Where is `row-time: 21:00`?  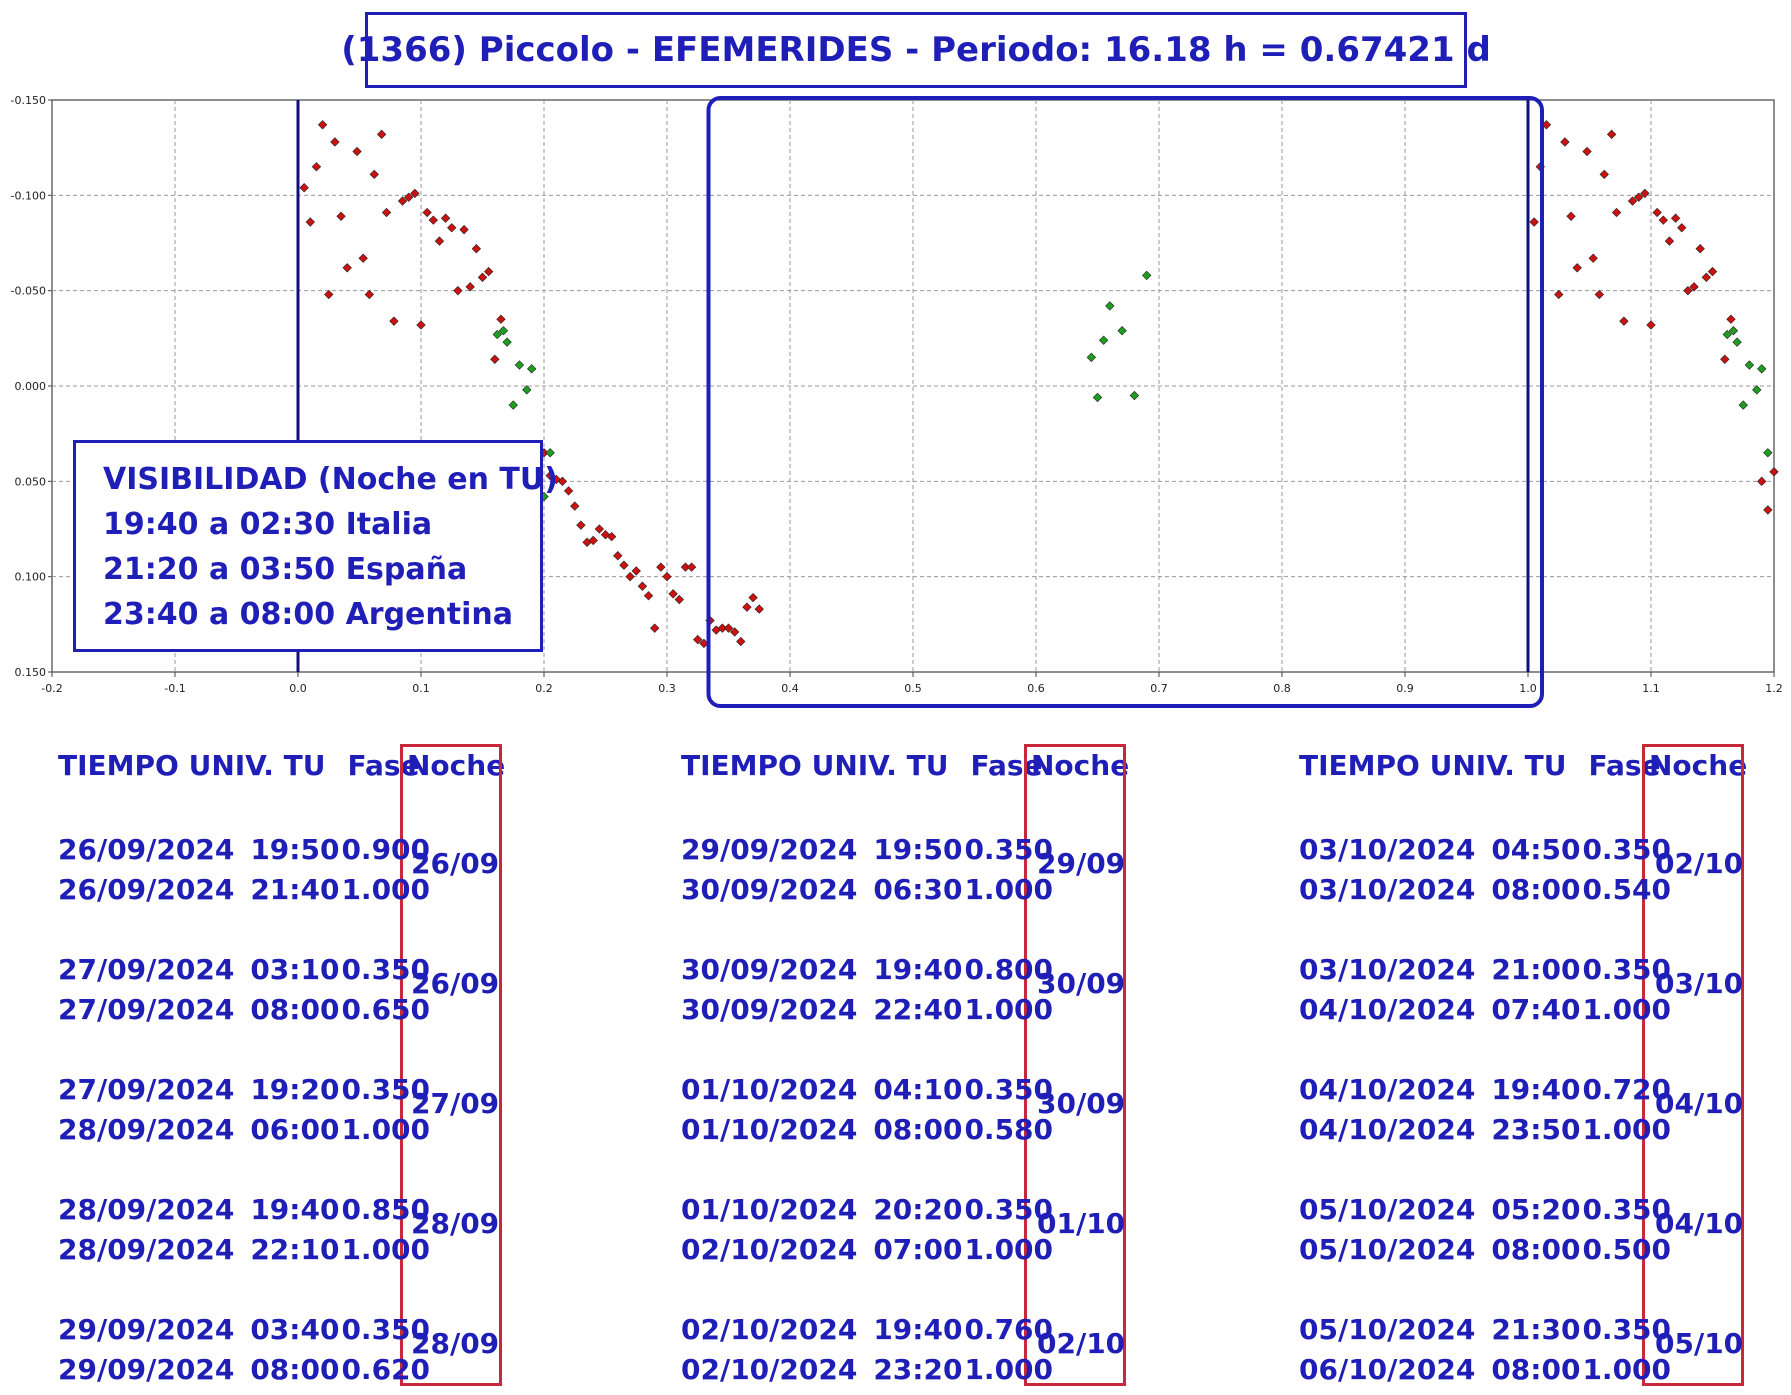 row-time: 21:00 is located at coordinates (1536, 969).